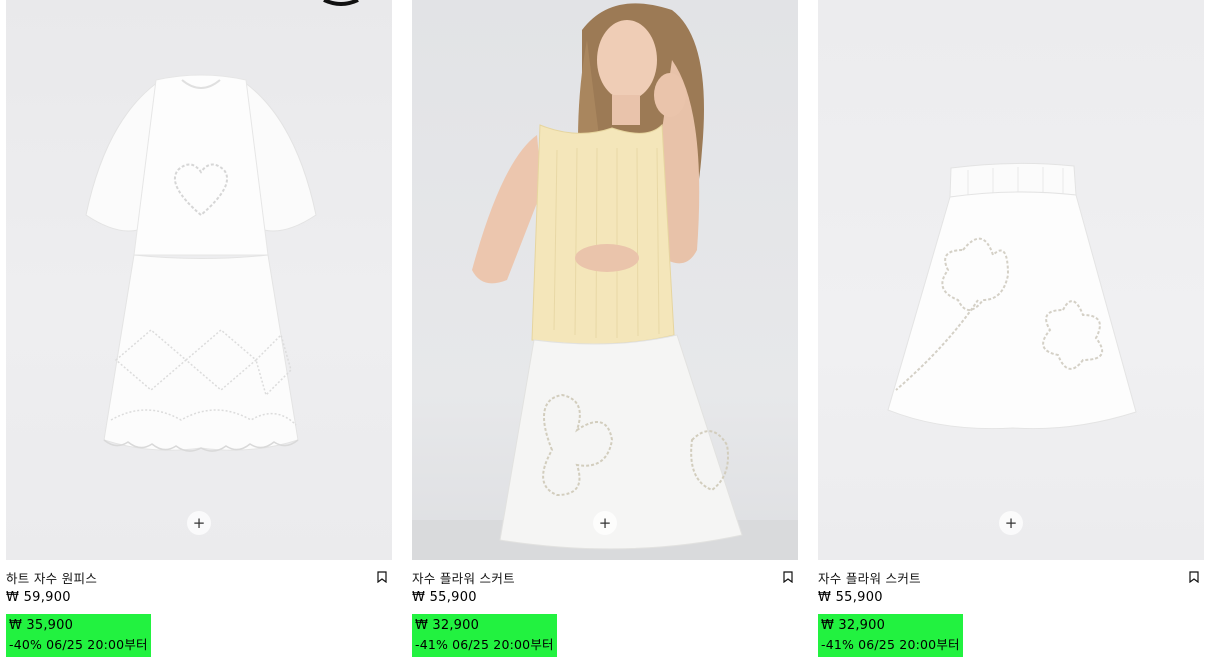  Describe the element at coordinates (26, 644) in the screenshot. I see `discount-percent: -40%` at that location.